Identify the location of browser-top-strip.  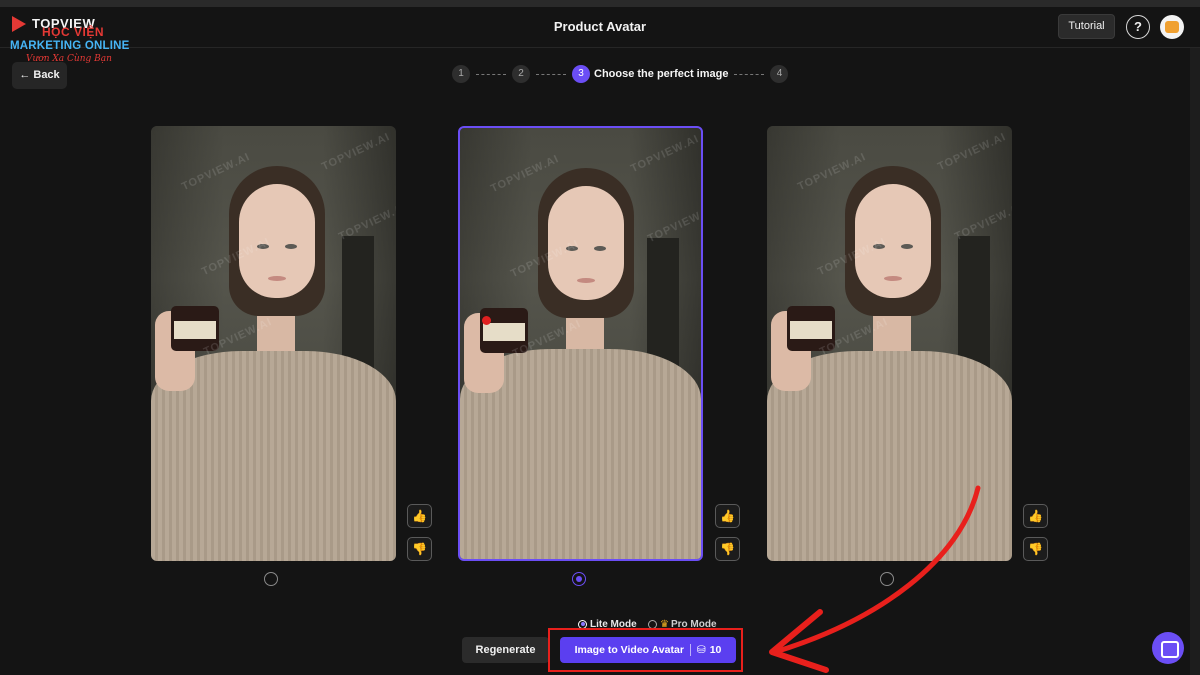
(600, 3).